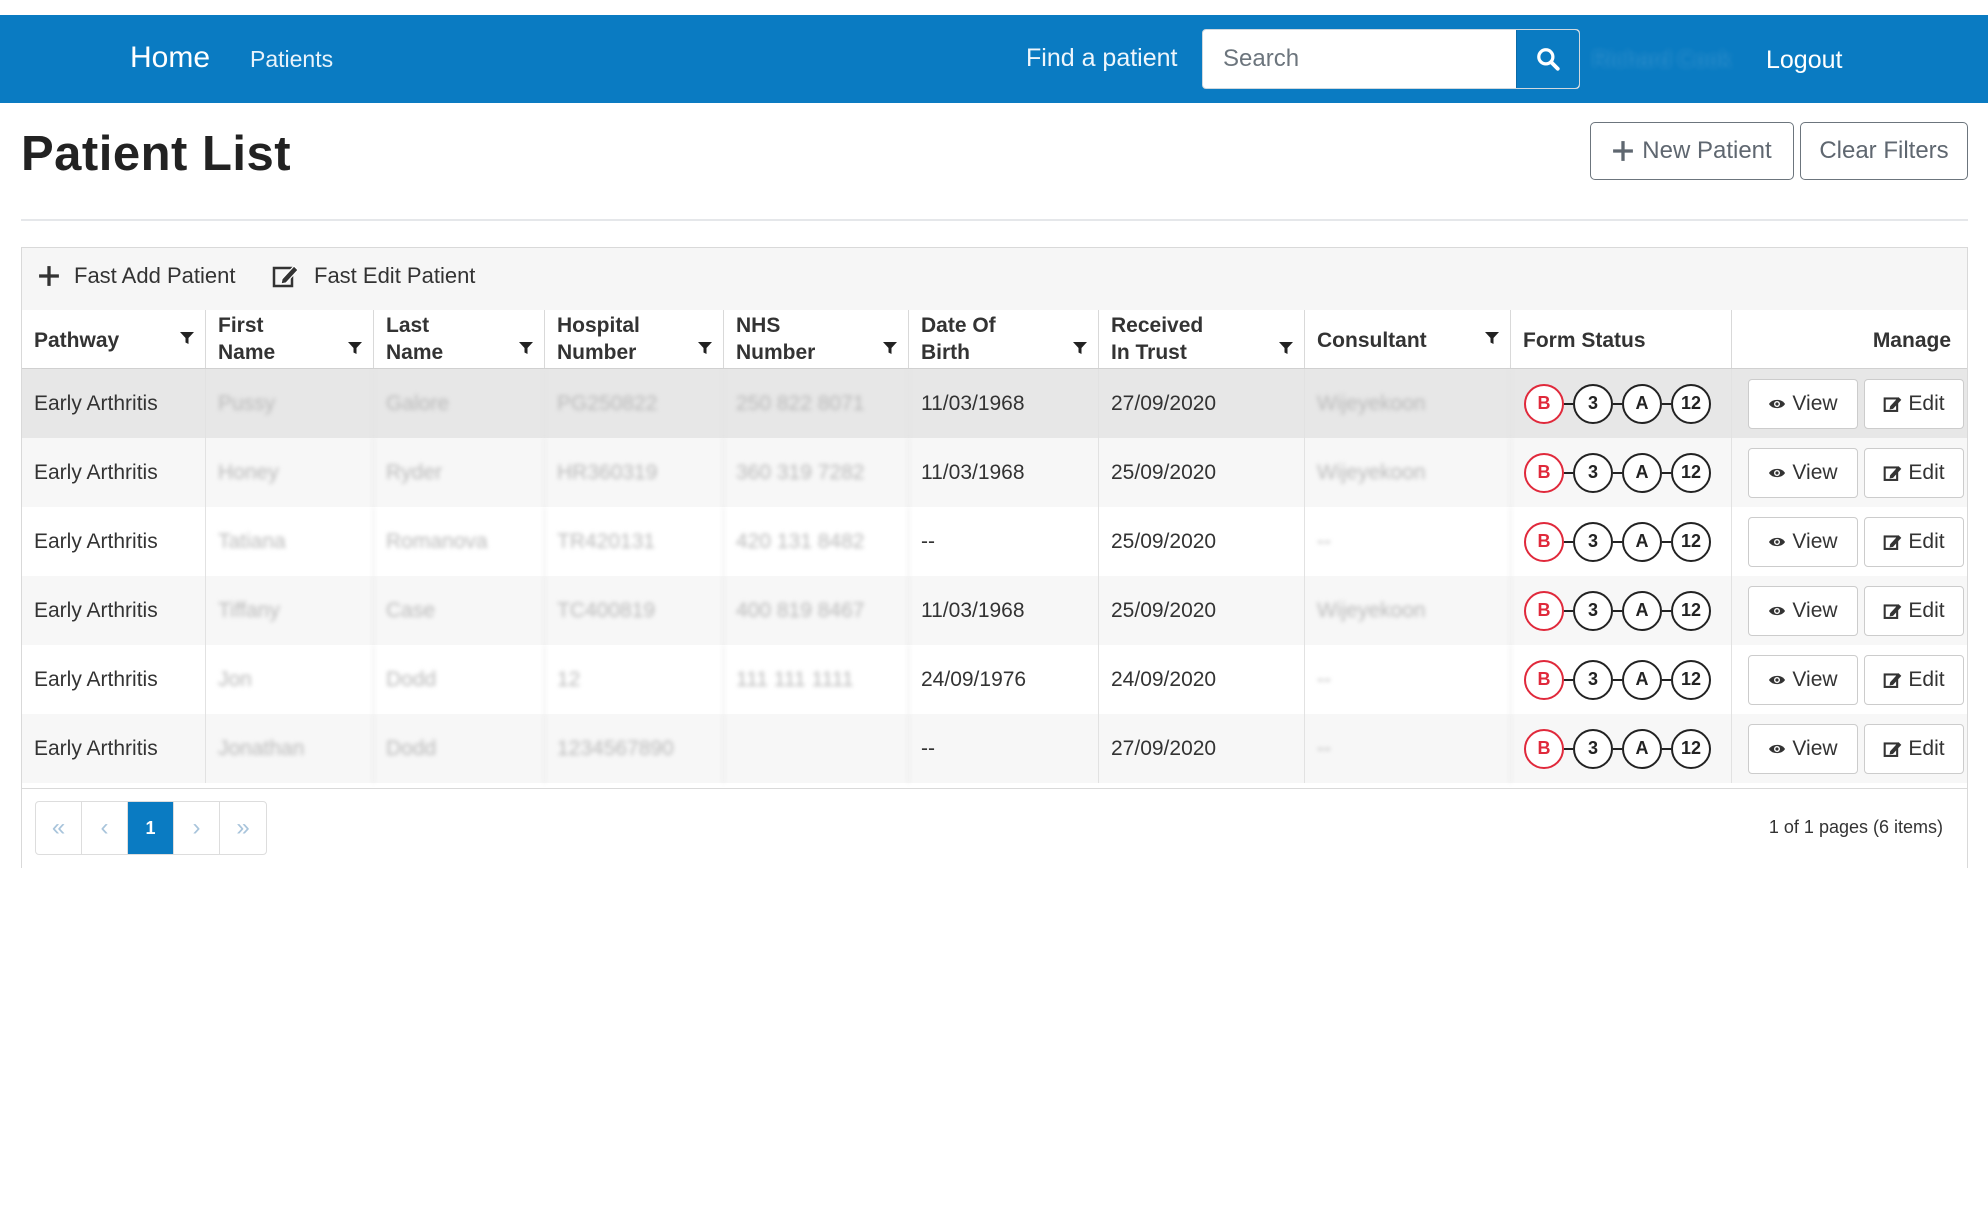 The height and width of the screenshot is (1214, 1988). What do you see at coordinates (197, 828) in the screenshot?
I see `pager-next-button: ›` at bounding box center [197, 828].